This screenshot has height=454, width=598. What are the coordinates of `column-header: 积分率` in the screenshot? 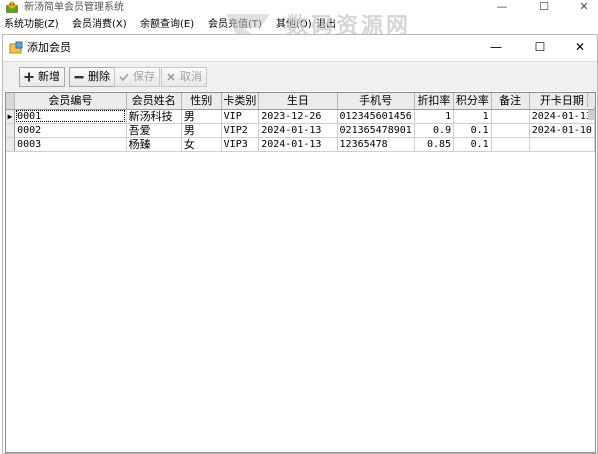 It's located at (472, 101).